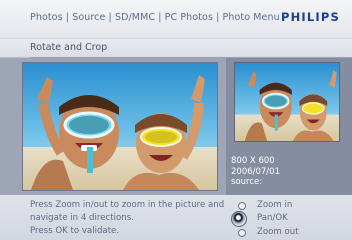 The image size is (352, 240). I want to click on photo-source: source:, so click(247, 182).